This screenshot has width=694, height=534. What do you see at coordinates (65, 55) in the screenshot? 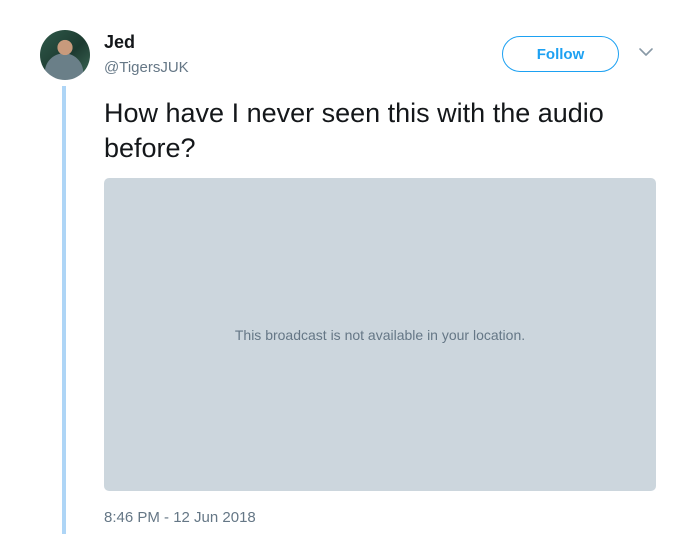
I see `avatar` at bounding box center [65, 55].